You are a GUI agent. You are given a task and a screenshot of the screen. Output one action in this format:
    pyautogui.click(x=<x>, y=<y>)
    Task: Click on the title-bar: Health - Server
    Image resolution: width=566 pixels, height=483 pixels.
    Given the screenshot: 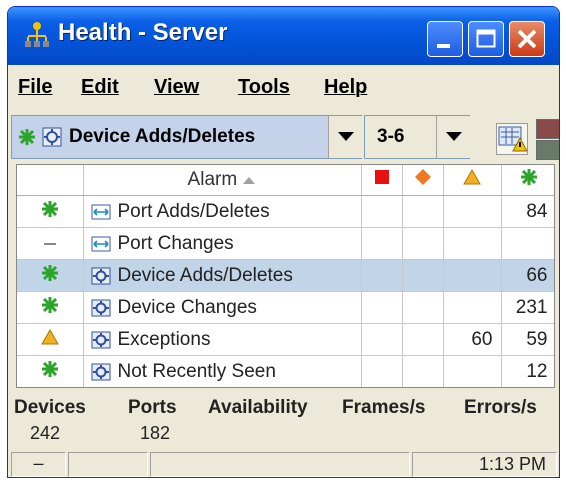 What is the action you would take?
    pyautogui.click(x=283, y=36)
    